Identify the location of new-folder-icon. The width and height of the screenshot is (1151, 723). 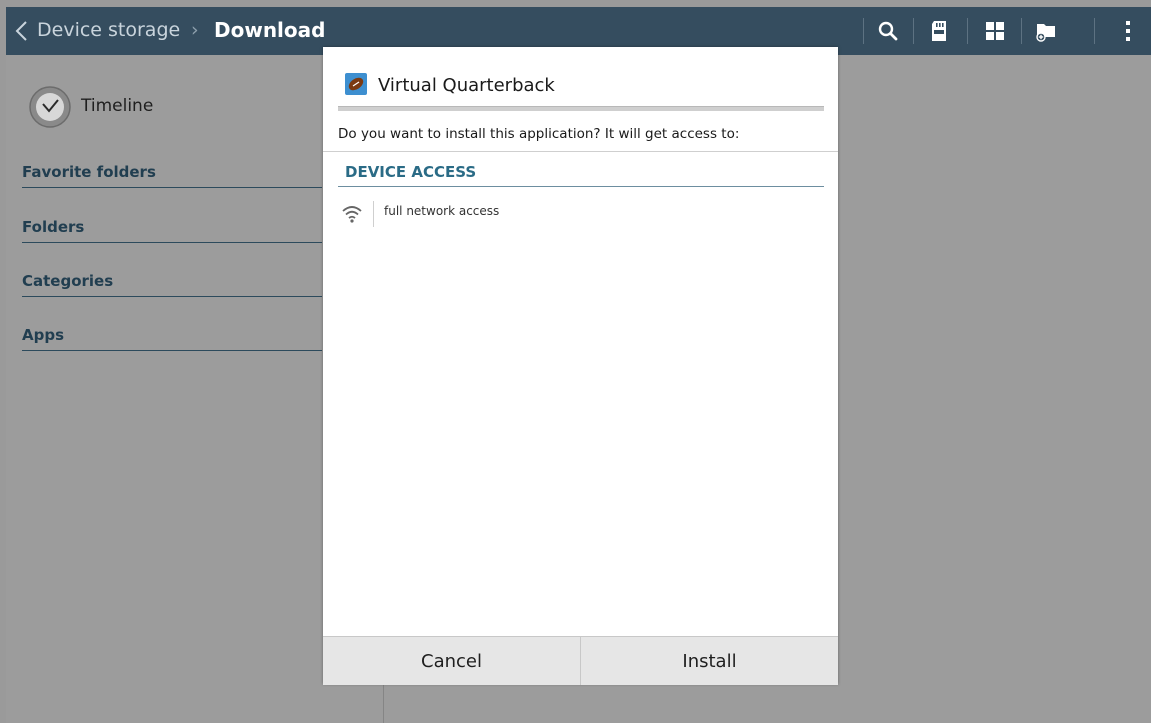
(1046, 31).